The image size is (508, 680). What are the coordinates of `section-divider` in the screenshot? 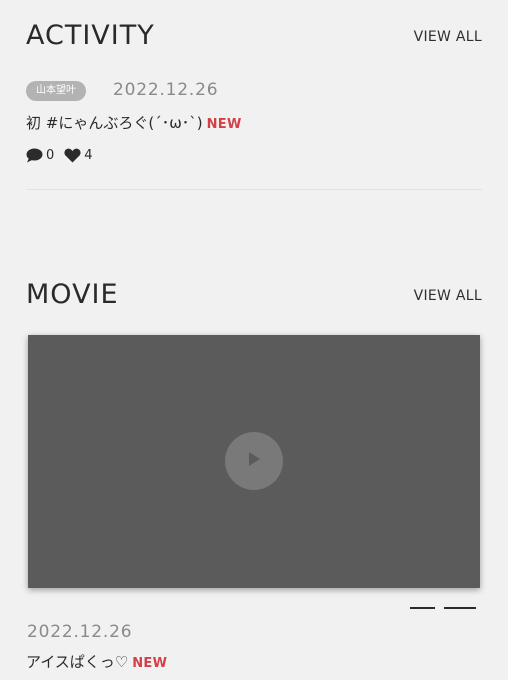 It's located at (254, 189).